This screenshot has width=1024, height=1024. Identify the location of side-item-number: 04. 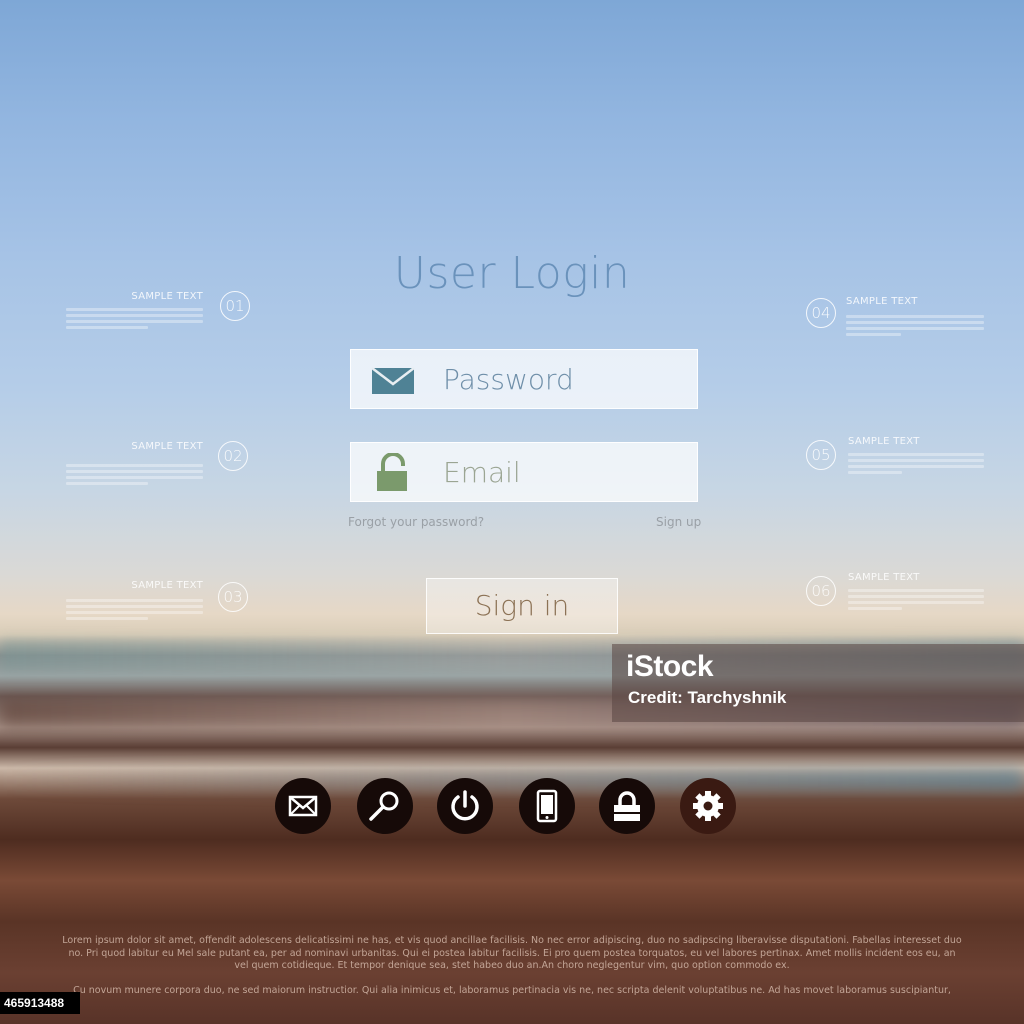
(821, 313).